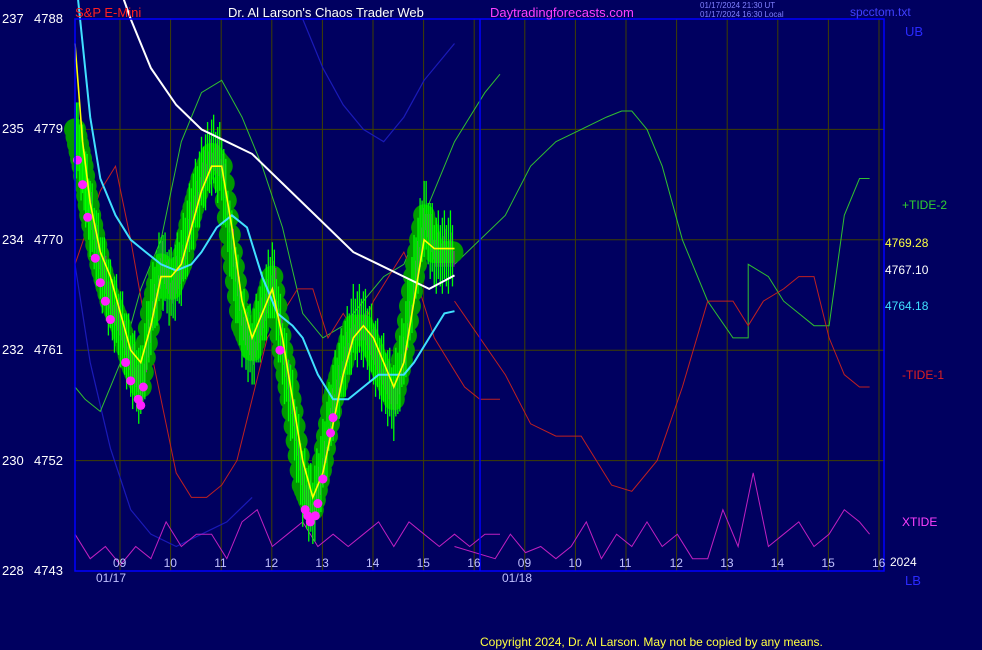  What do you see at coordinates (742, 14) in the screenshot?
I see `timestamp-local: 01/17/2024 16:30 Local` at bounding box center [742, 14].